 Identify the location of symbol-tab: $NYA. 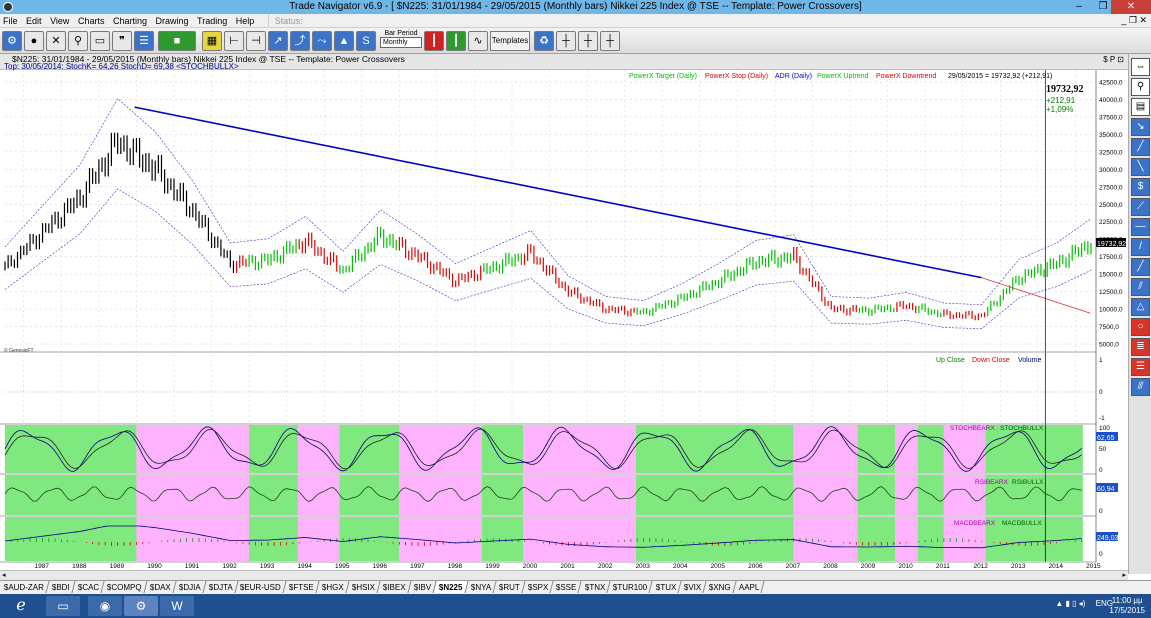
(481, 587).